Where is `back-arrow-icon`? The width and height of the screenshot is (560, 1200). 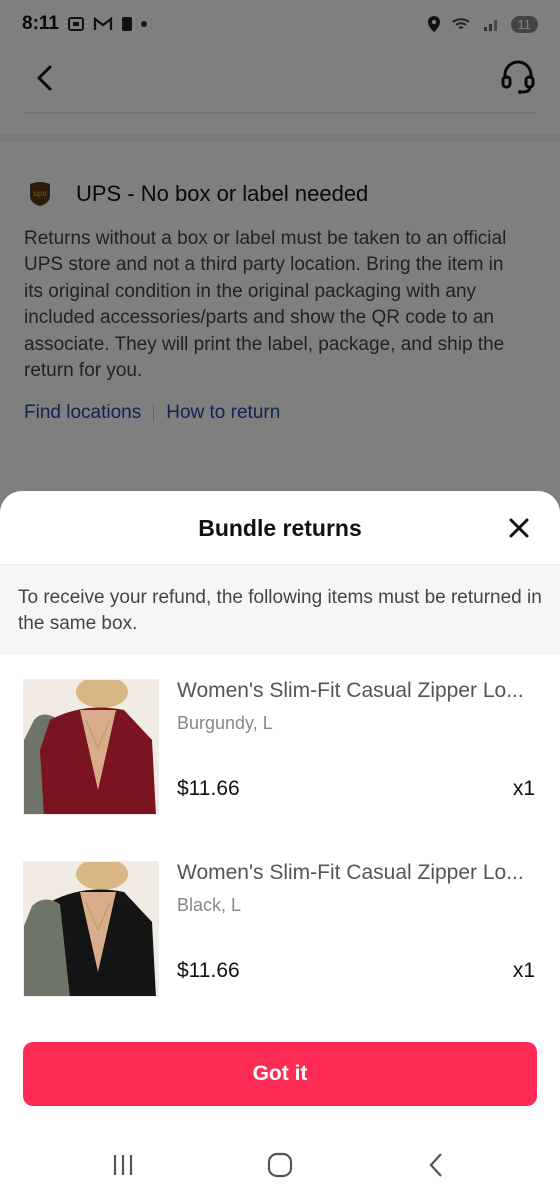
back-arrow-icon is located at coordinates (435, 1165).